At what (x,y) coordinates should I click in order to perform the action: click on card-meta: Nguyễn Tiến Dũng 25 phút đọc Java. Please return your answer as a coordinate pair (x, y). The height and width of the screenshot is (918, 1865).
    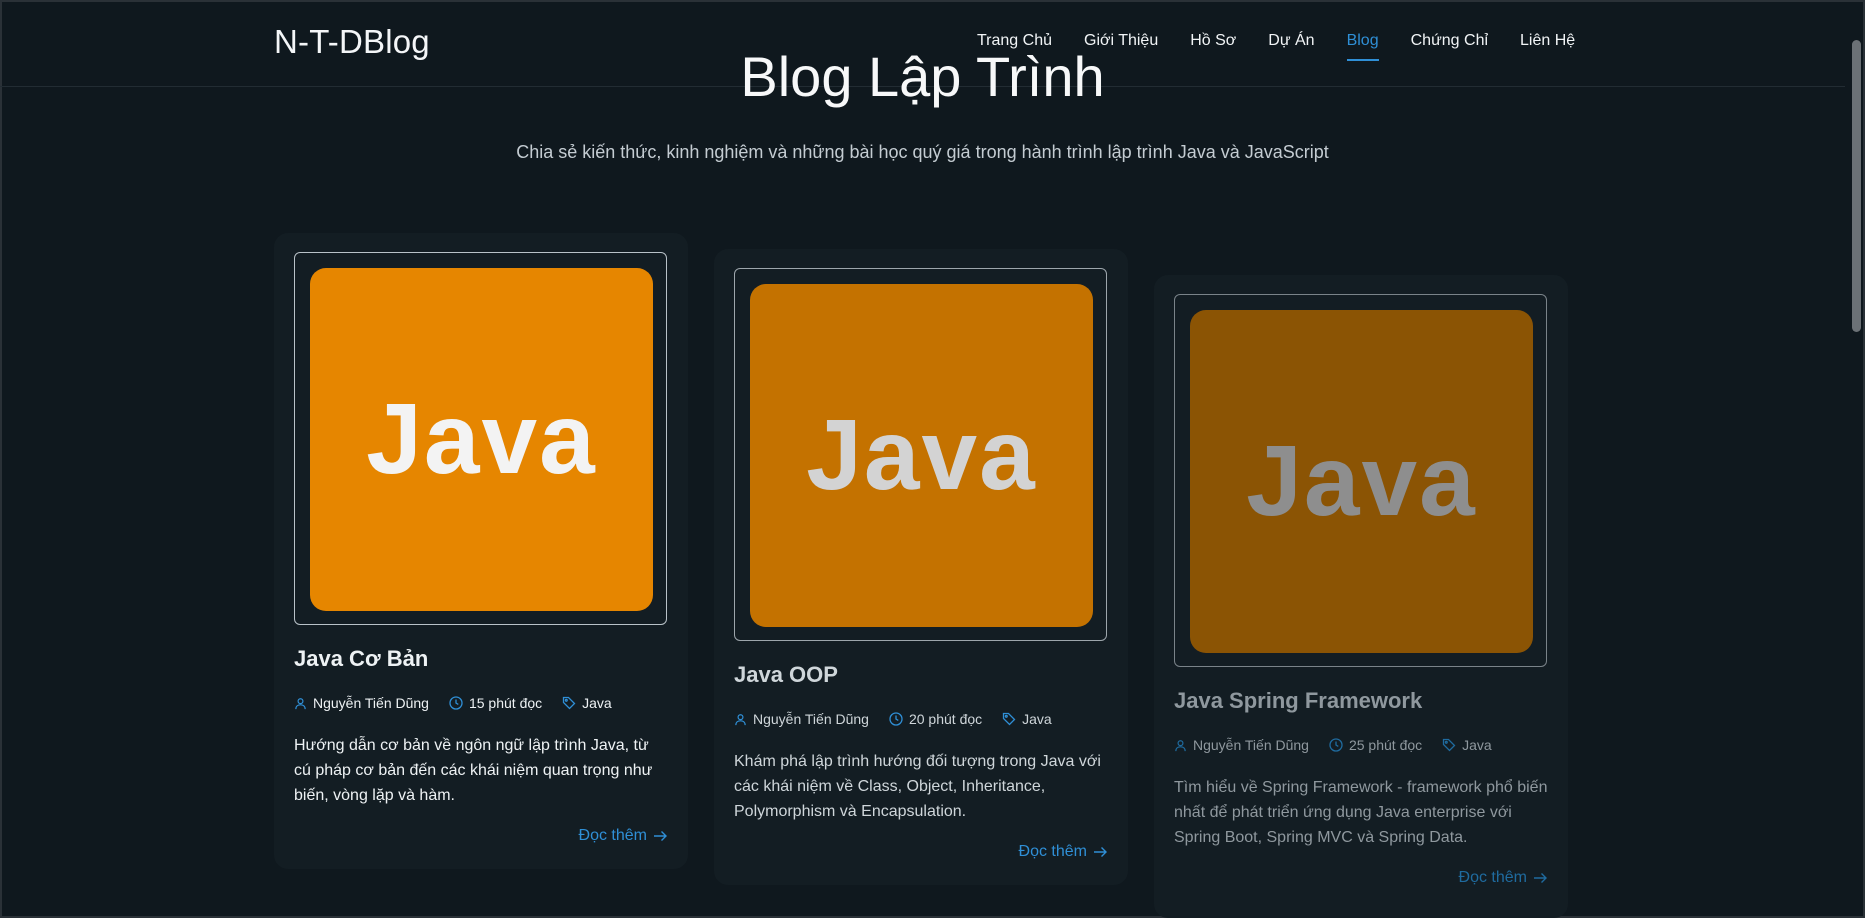
    Looking at the image, I should click on (1343, 745).